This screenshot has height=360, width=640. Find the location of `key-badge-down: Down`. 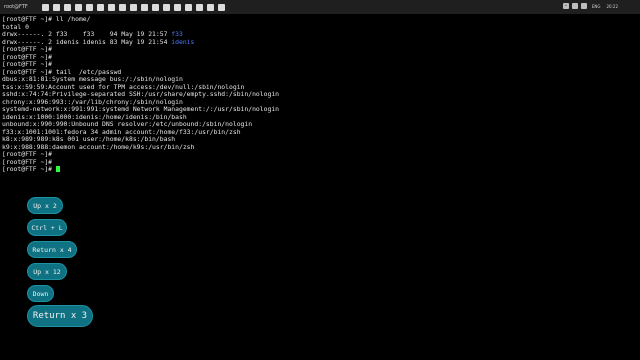

key-badge-down: Down is located at coordinates (40, 293).